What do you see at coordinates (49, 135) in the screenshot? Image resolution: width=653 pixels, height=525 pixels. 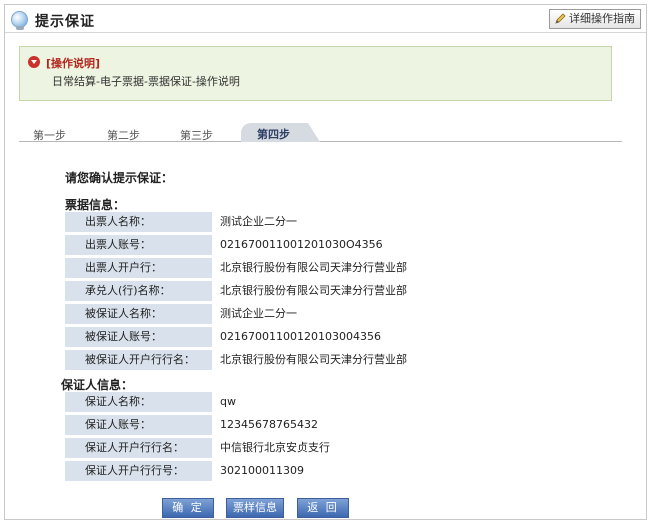 I see `tab-step-1: 第一步` at bounding box center [49, 135].